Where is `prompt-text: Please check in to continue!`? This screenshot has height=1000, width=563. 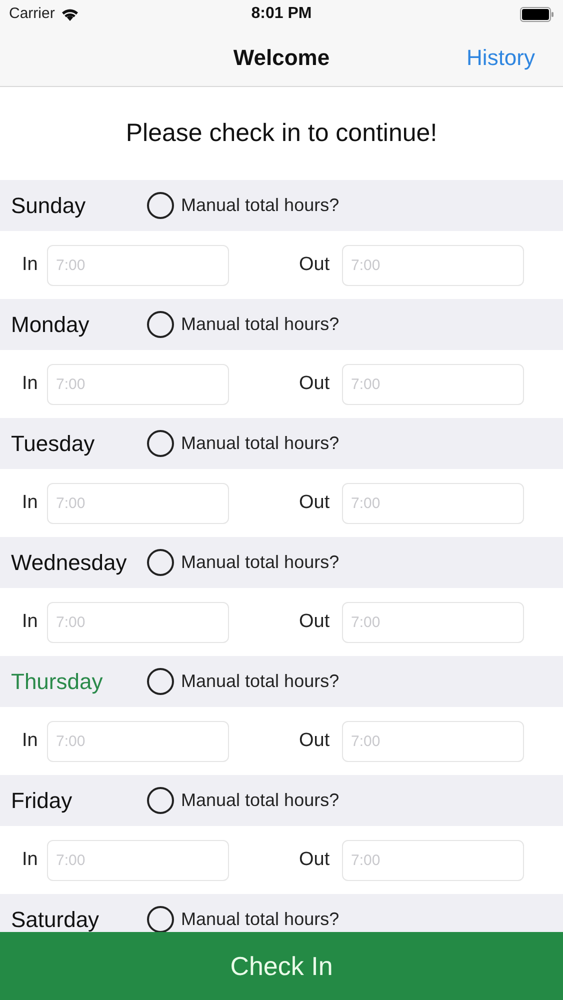 prompt-text: Please check in to continue! is located at coordinates (282, 133).